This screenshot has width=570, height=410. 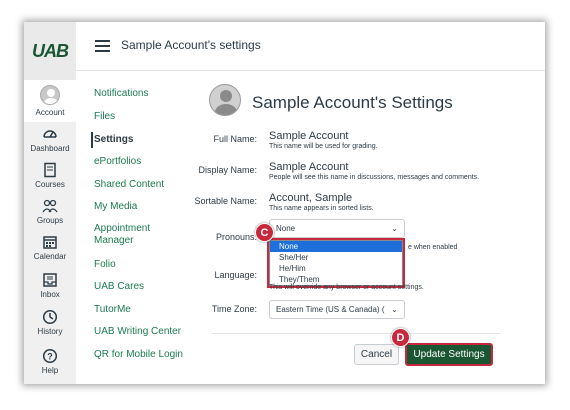 What do you see at coordinates (50, 170) in the screenshot?
I see `courses-icon` at bounding box center [50, 170].